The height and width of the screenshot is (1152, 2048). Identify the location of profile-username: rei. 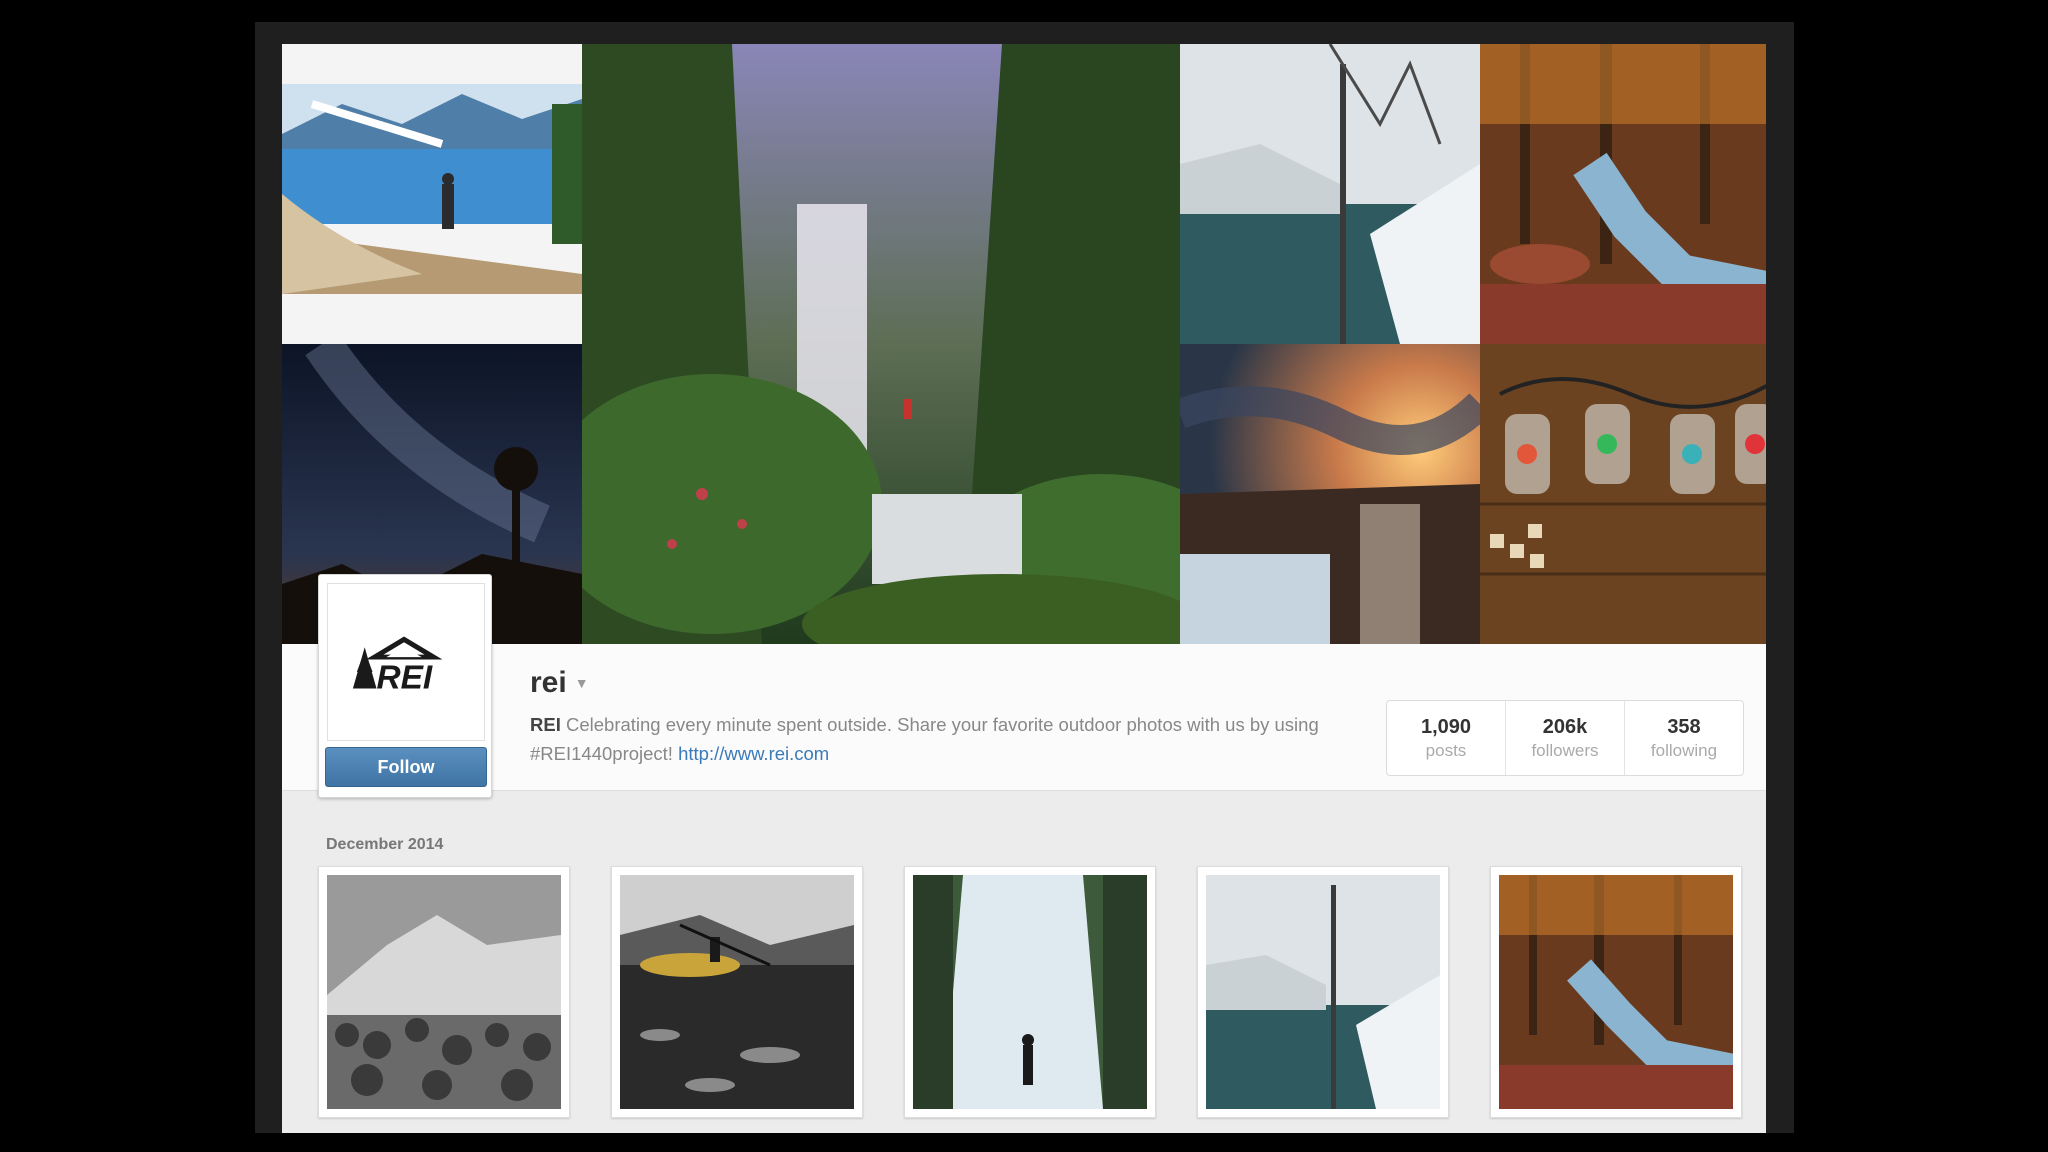
(548, 682).